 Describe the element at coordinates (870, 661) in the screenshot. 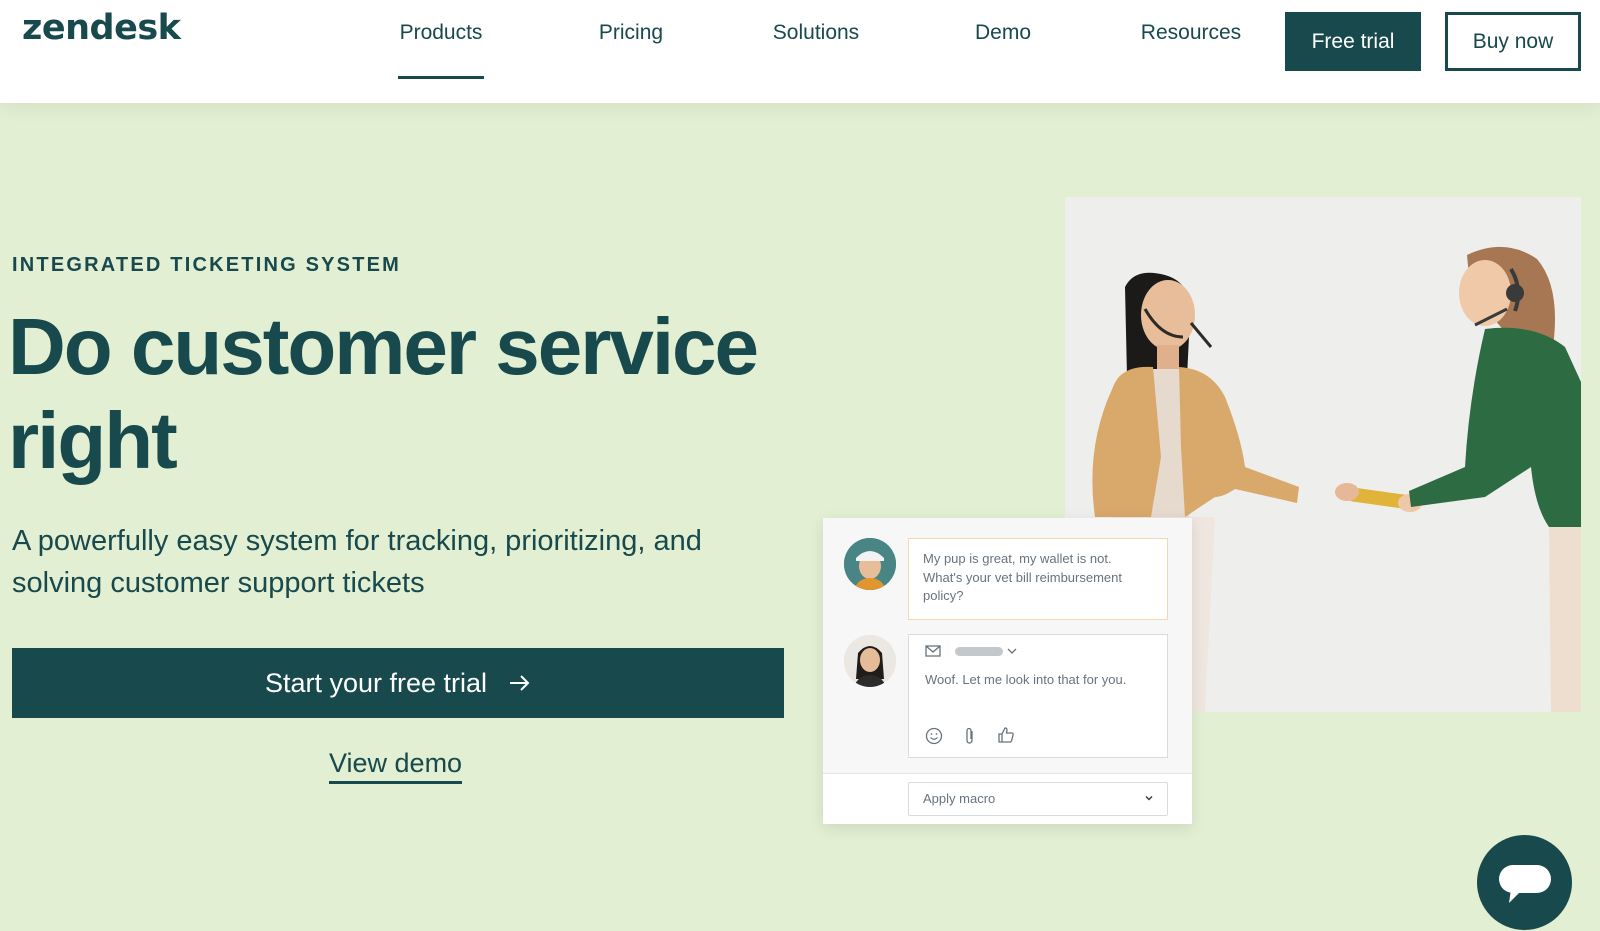

I see `agent-avatar` at that location.